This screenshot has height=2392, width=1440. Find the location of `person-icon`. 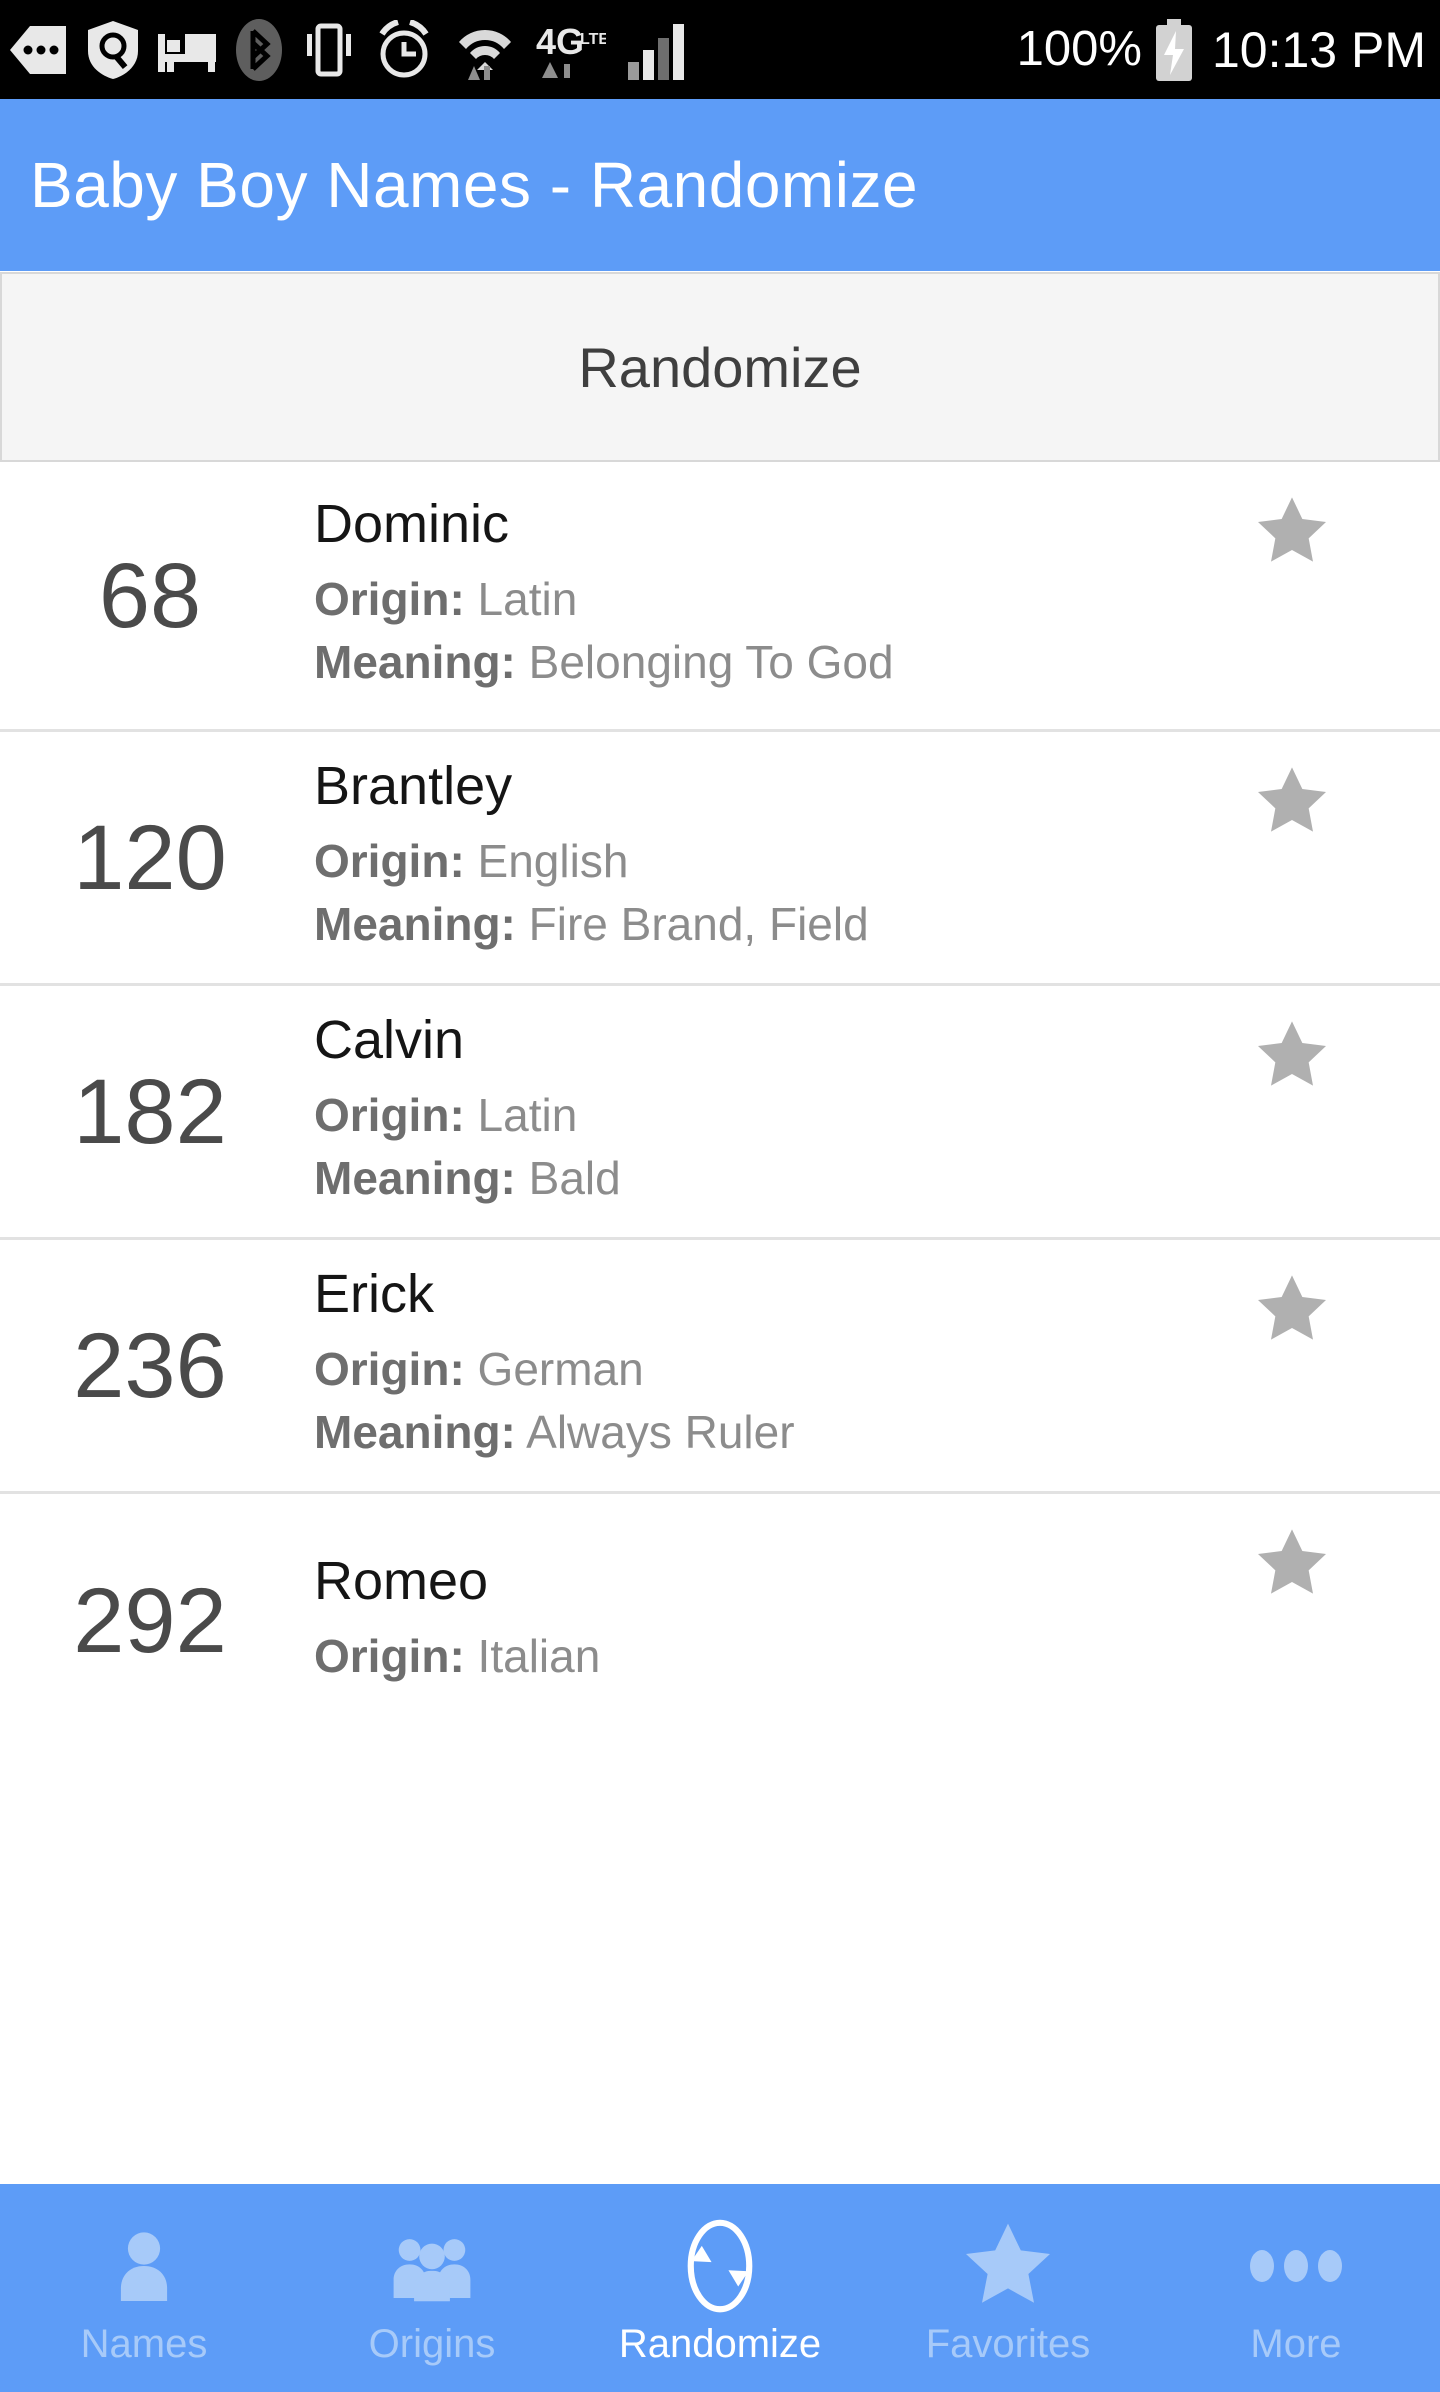

person-icon is located at coordinates (144, 2266).